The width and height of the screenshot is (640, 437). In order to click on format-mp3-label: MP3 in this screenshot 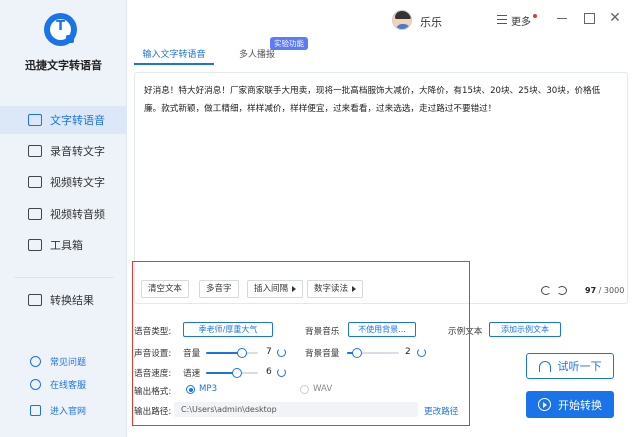, I will do `click(208, 389)`.